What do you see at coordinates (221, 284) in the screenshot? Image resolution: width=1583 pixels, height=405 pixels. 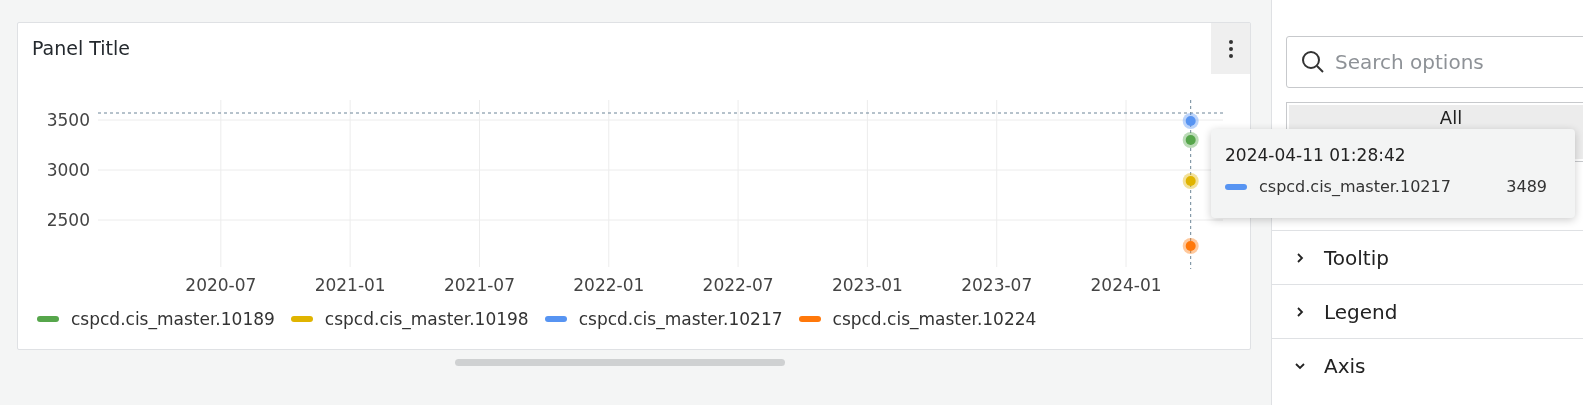 I see `axis-label: 2020-07` at bounding box center [221, 284].